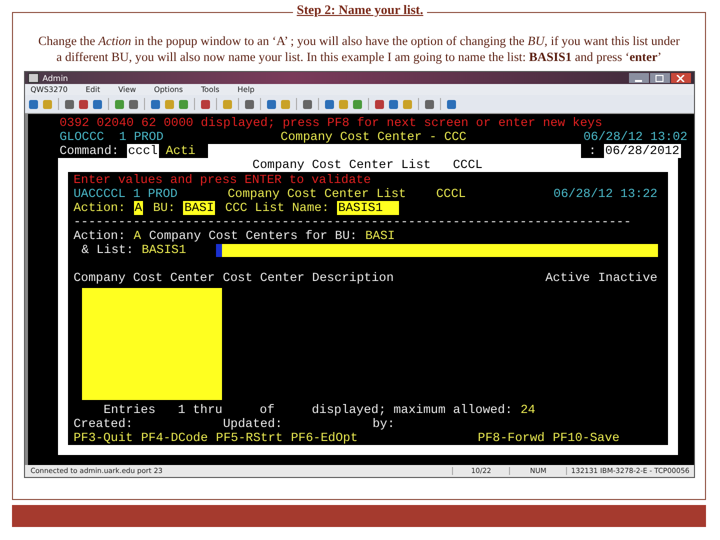  Describe the element at coordinates (635, 137) in the screenshot. I see `timestamp: 06/28/12 13:02` at that location.